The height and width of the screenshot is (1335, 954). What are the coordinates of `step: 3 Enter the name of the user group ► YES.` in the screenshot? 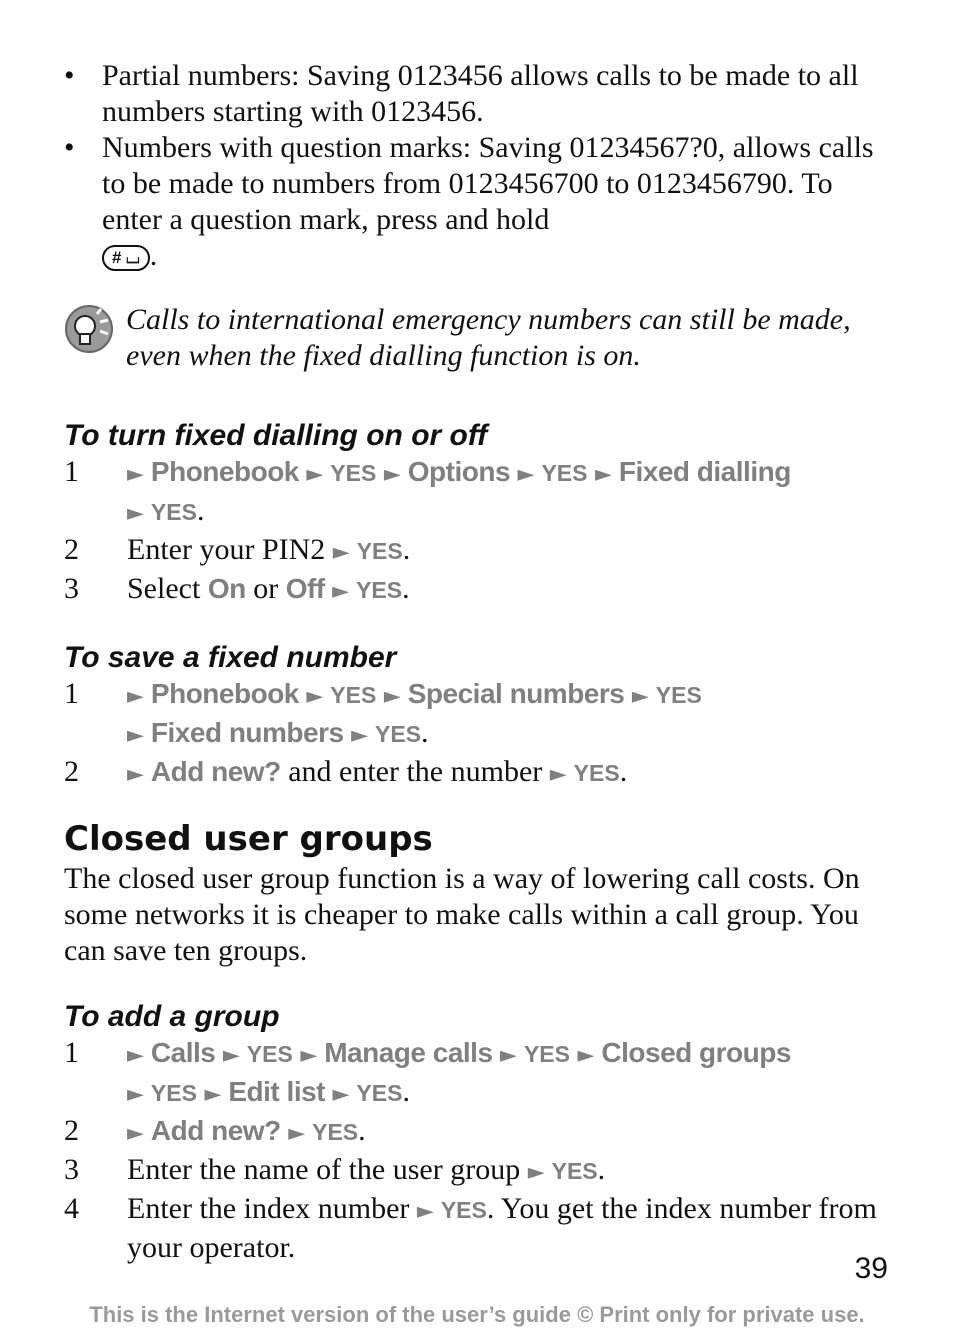 It's located at (335, 1169).